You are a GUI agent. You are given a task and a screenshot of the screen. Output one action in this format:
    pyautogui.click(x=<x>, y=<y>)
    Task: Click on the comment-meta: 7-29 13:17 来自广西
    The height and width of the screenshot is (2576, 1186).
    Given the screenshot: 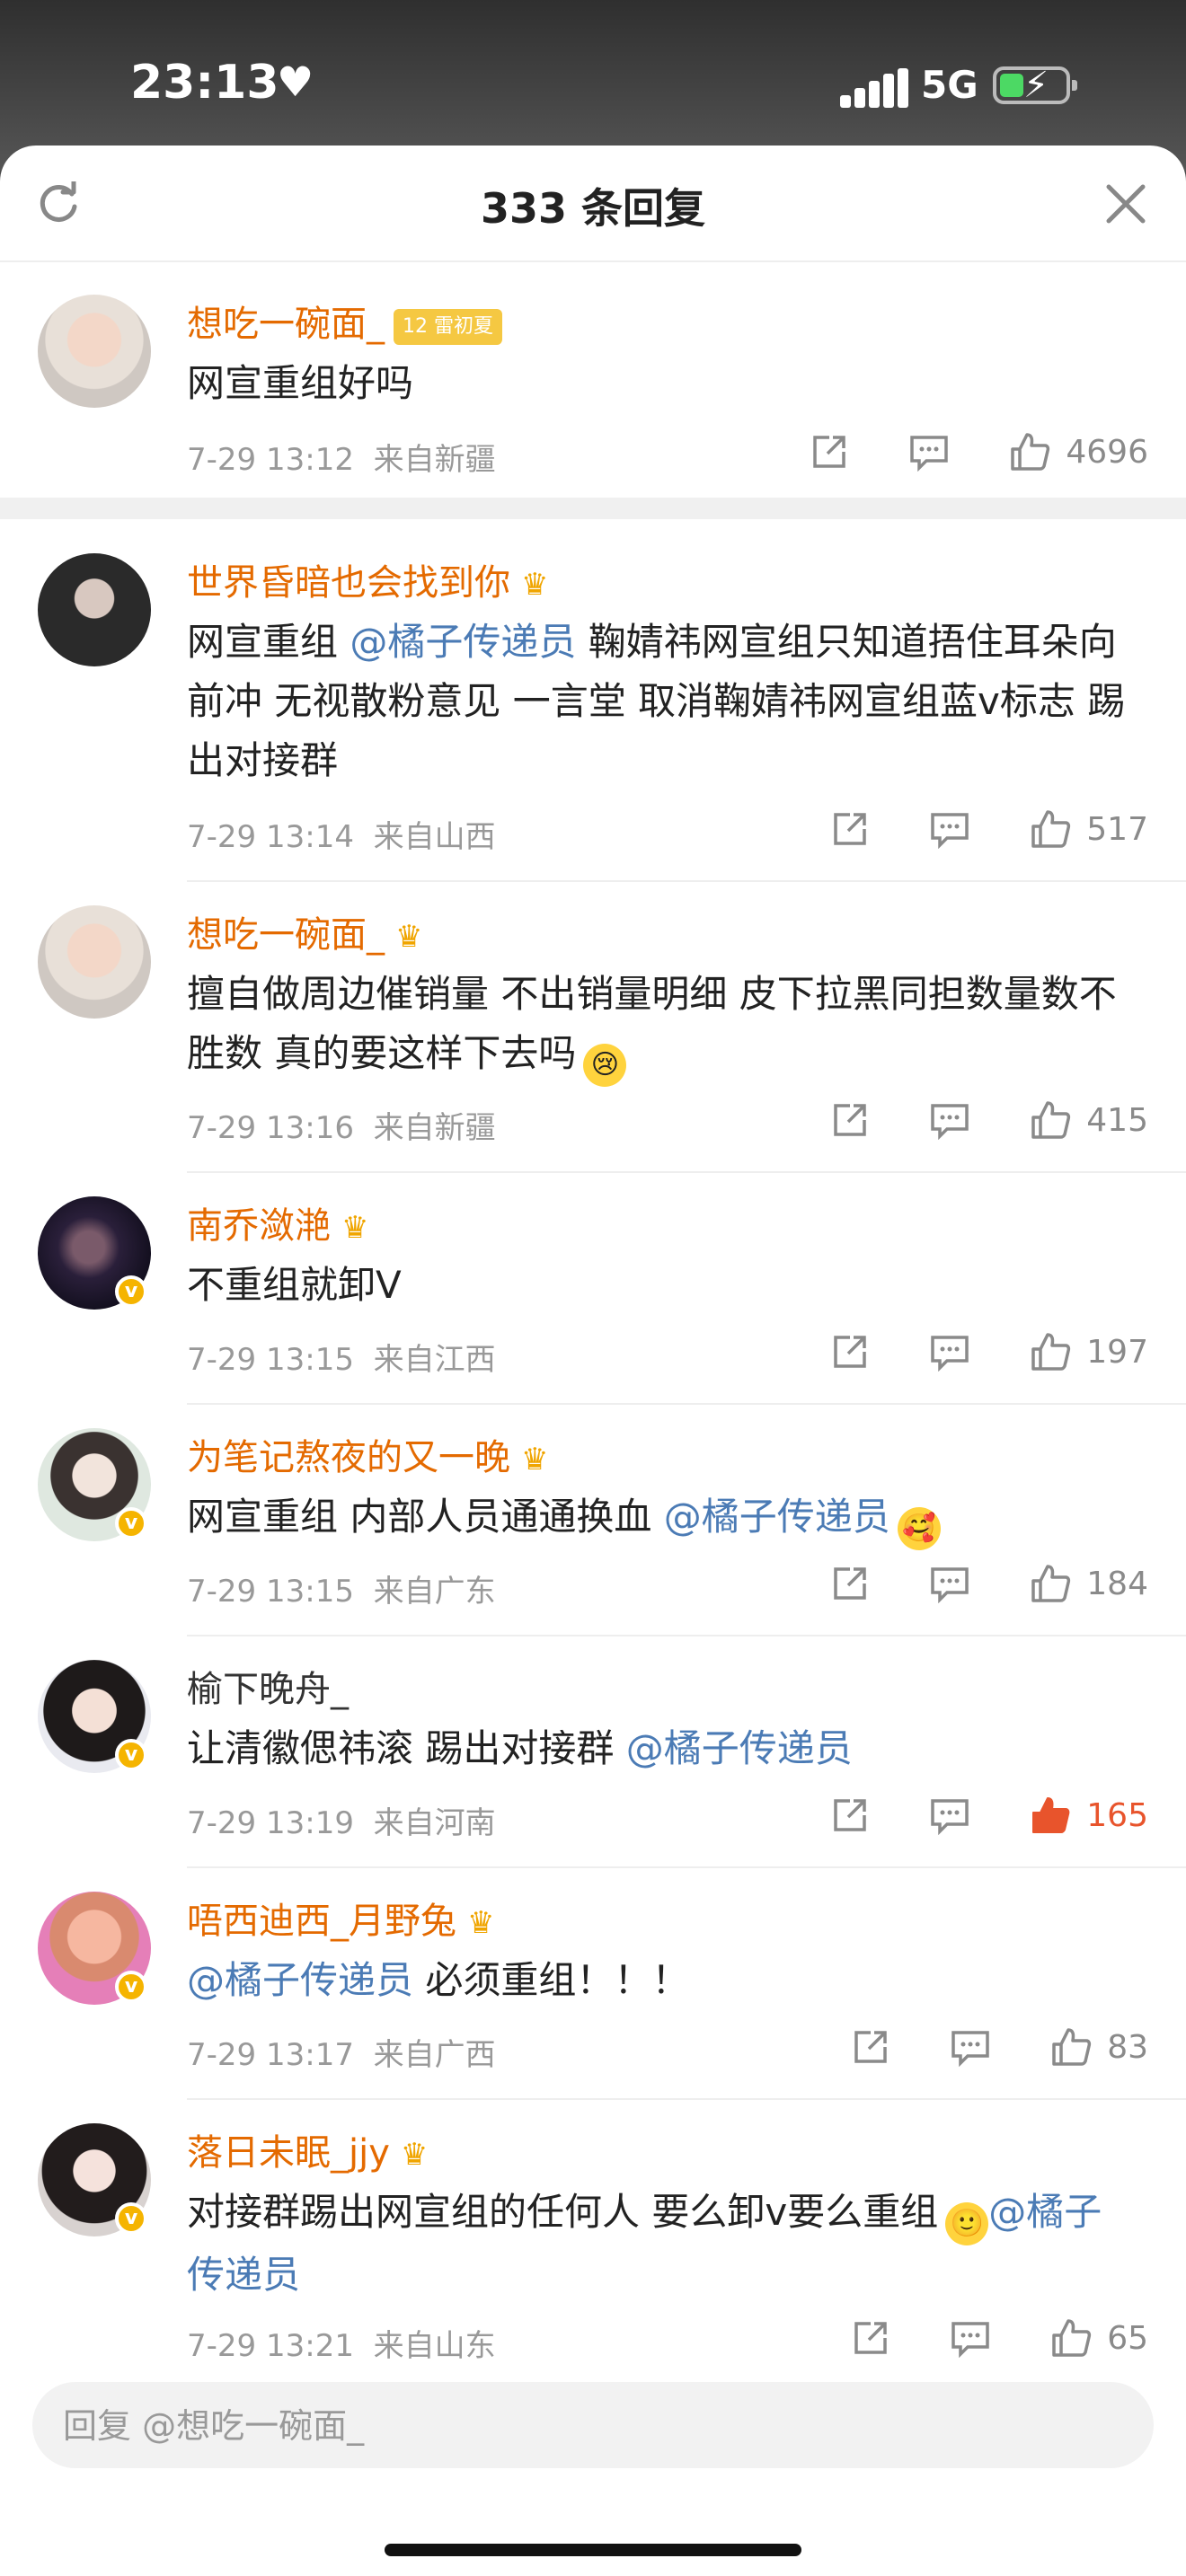 What is the action you would take?
    pyautogui.click(x=341, y=2055)
    